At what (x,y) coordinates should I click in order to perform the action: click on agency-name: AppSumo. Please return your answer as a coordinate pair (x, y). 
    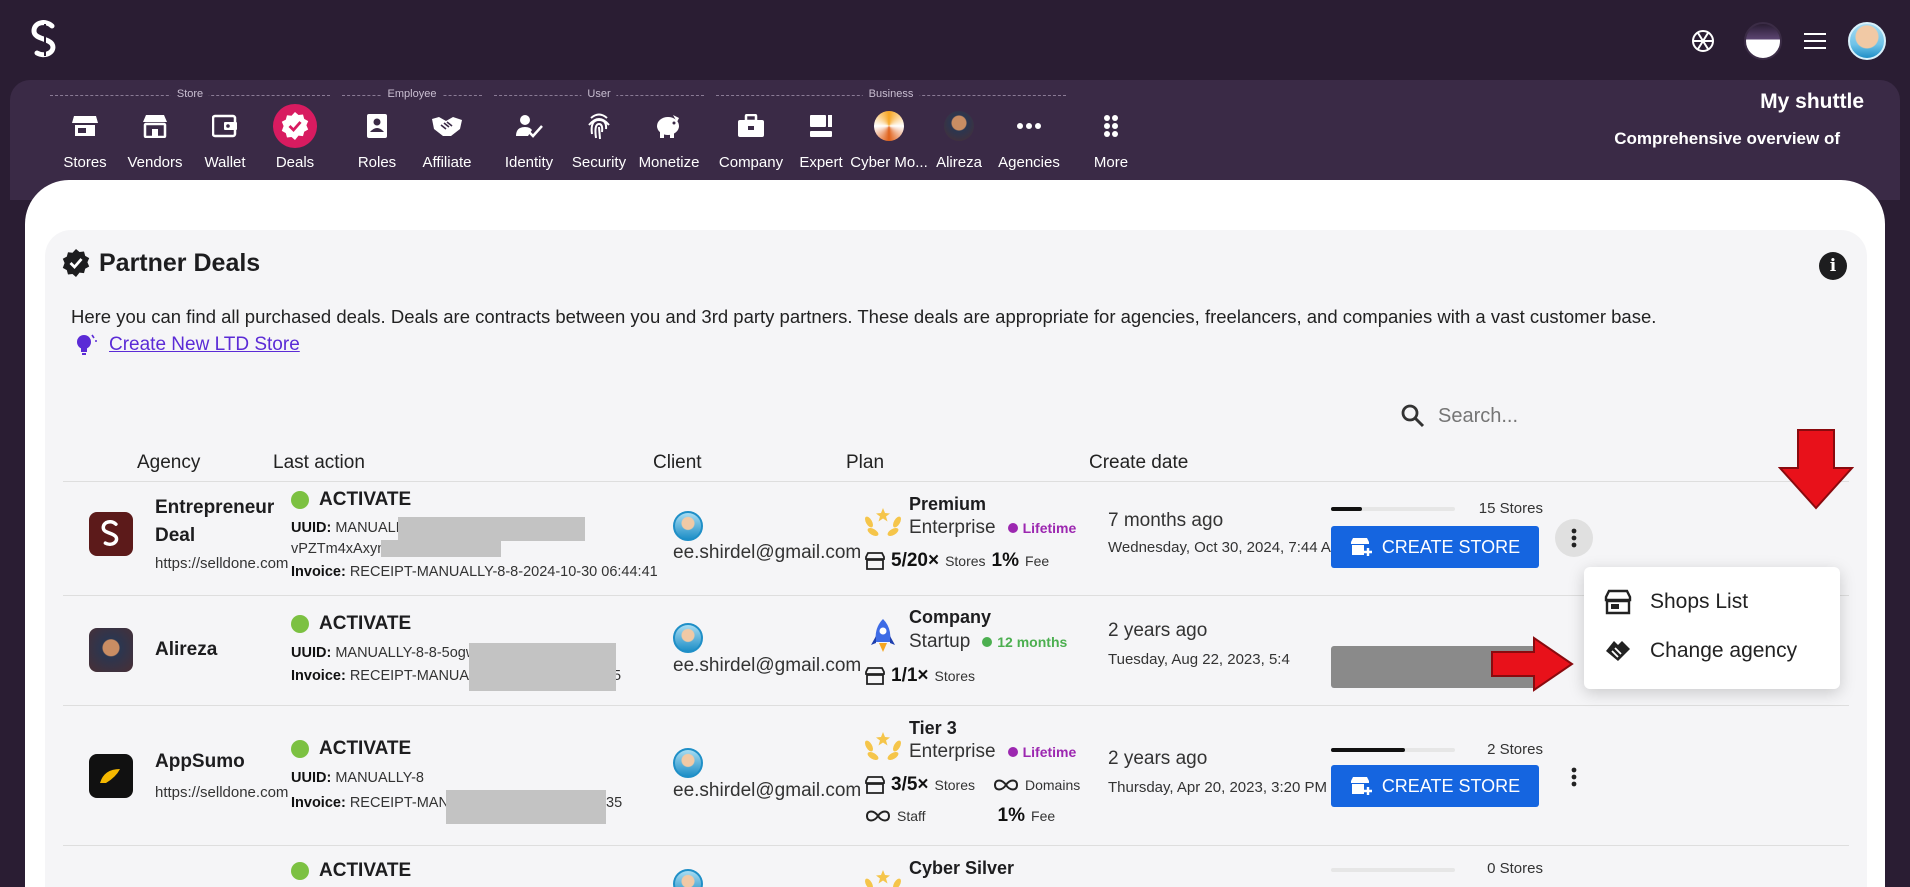
    Looking at the image, I should click on (200, 761).